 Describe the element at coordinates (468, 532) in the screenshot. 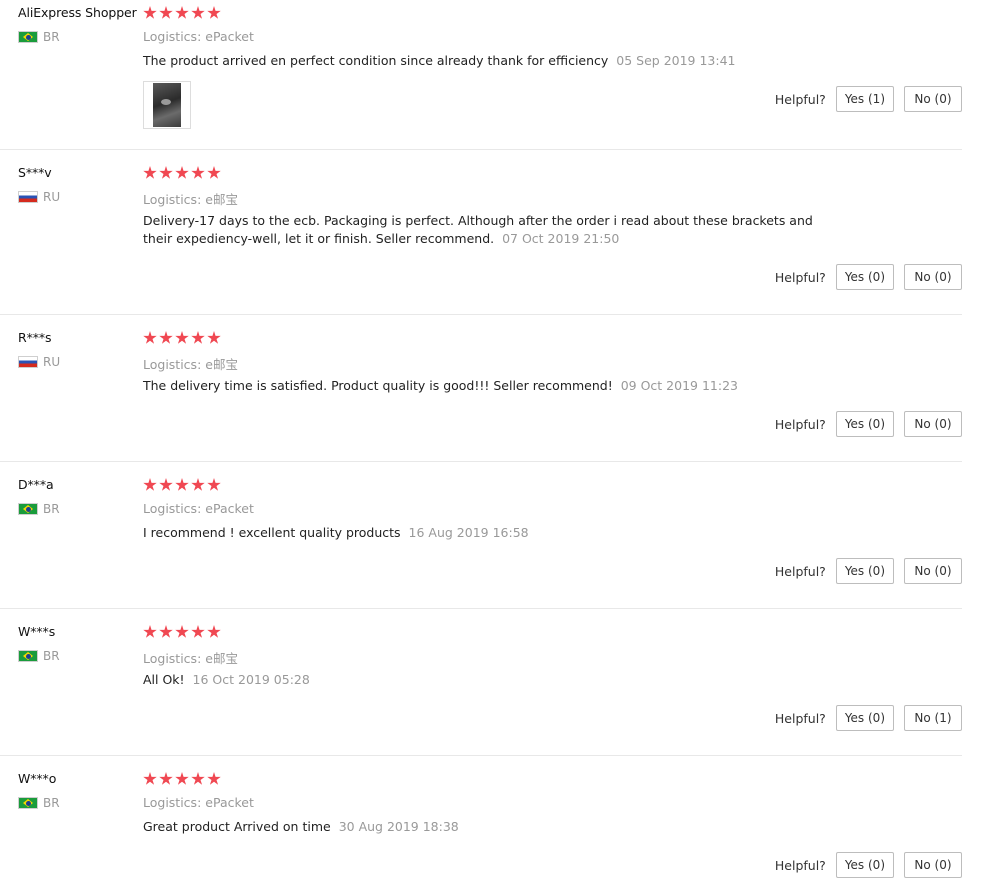

I see `review-date: 16 Aug 2019 16:58` at that location.